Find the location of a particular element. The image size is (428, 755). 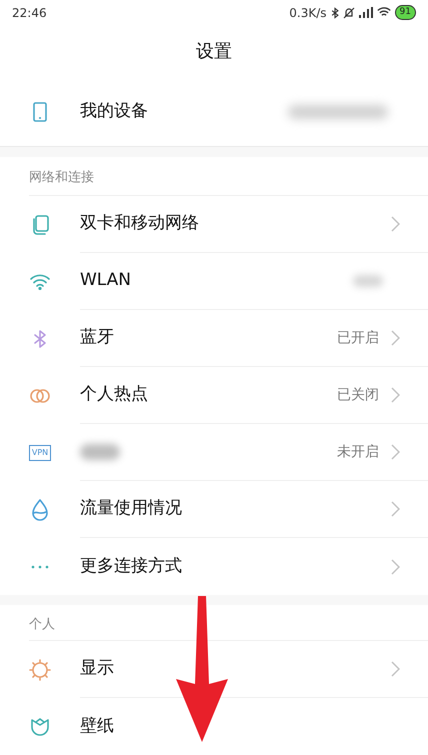

page-title: 设置 is located at coordinates (214, 52).